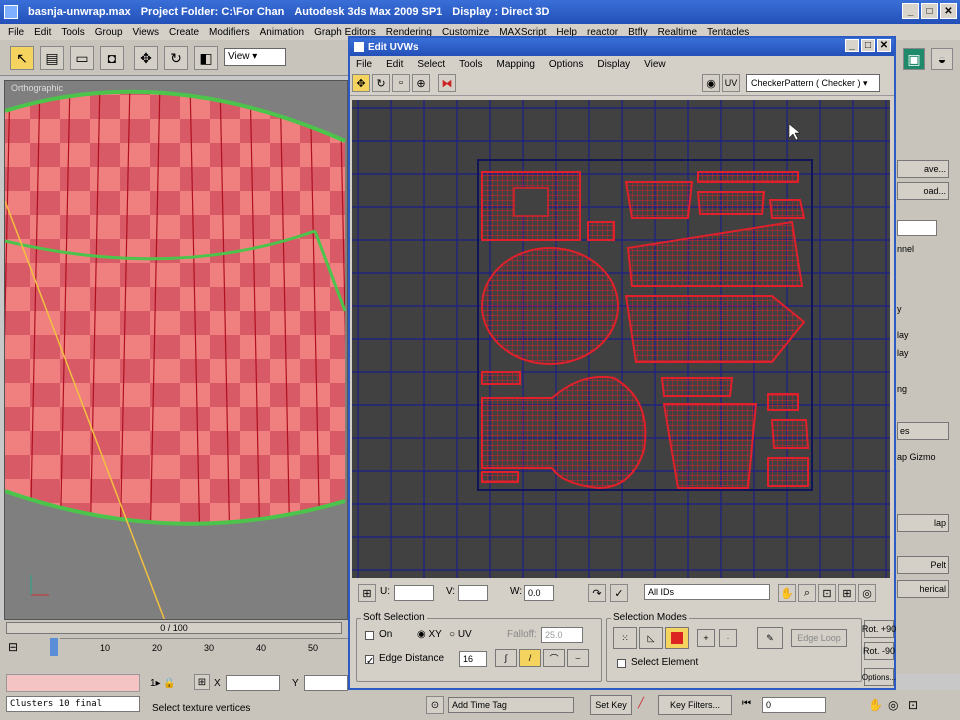 Image resolution: width=960 pixels, height=720 pixels. I want to click on show-map-icon: ◉, so click(711, 83).